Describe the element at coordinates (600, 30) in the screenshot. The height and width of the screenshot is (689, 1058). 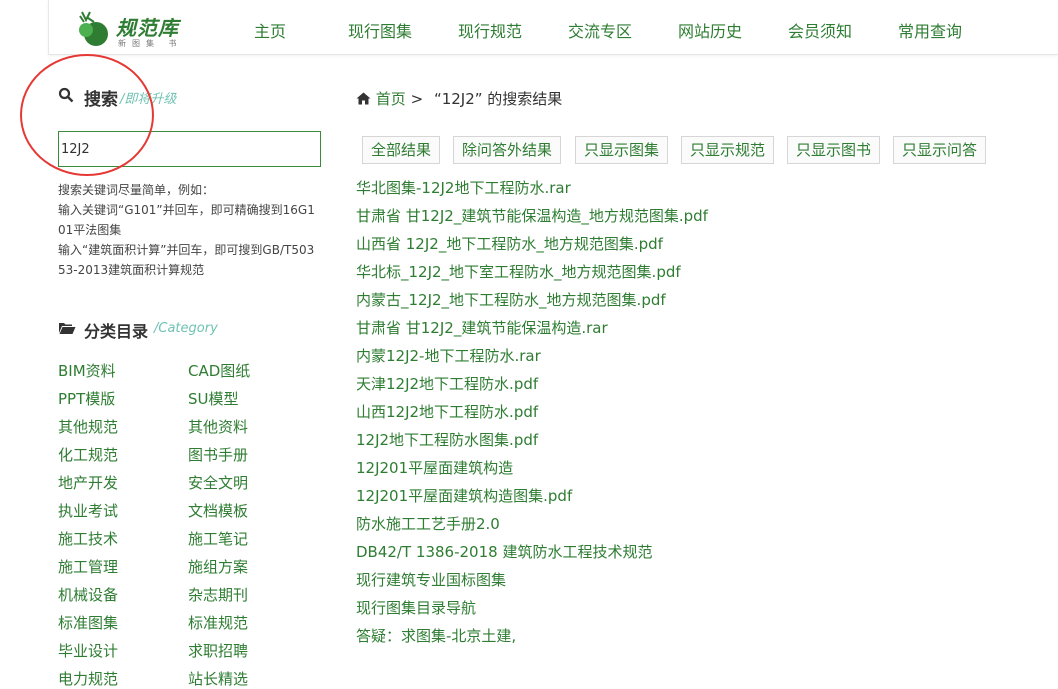
I see `nav-item-forum: 交流专区` at that location.